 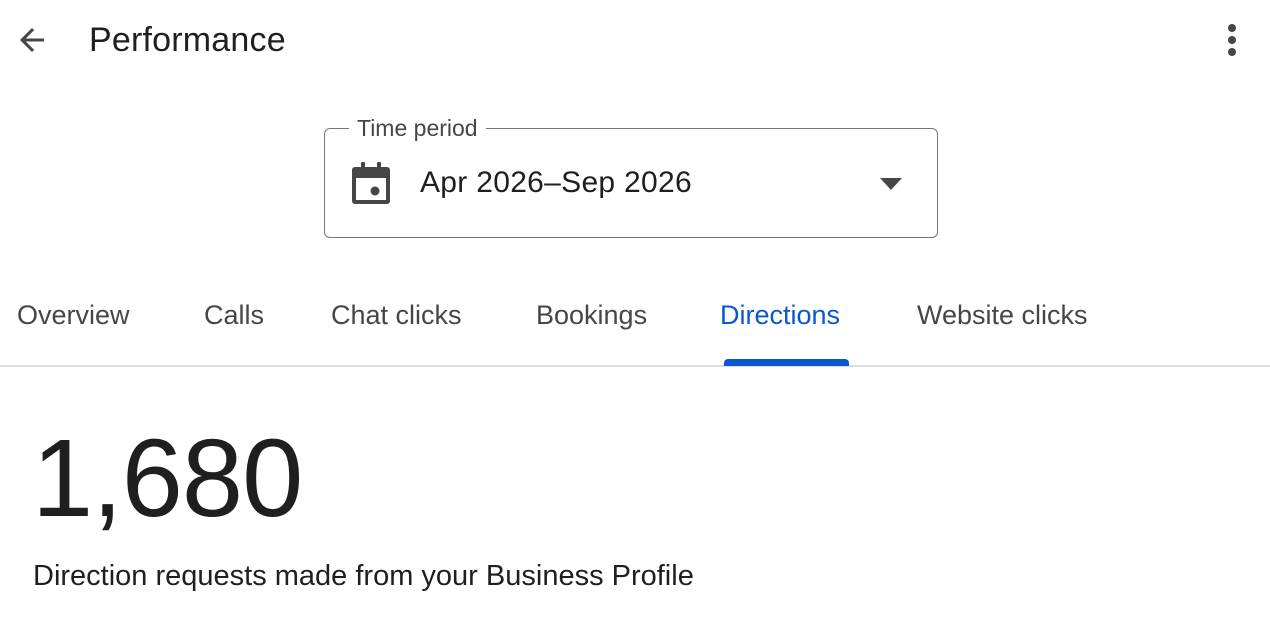 I want to click on top-app-bar: Performance, so click(x=635, y=41).